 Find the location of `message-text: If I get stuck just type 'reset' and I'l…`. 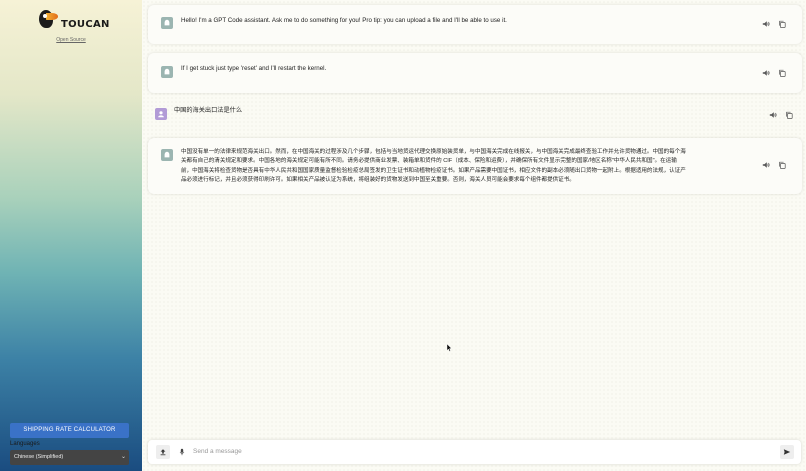

message-text: If I get stuck just type 'reset' and I'l… is located at coordinates (254, 68).